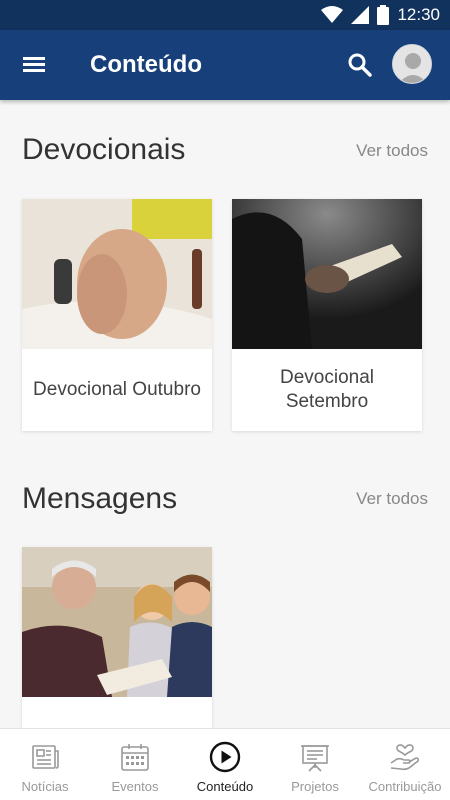  Describe the element at coordinates (146, 64) in the screenshot. I see `page-title: Conteúdo` at that location.